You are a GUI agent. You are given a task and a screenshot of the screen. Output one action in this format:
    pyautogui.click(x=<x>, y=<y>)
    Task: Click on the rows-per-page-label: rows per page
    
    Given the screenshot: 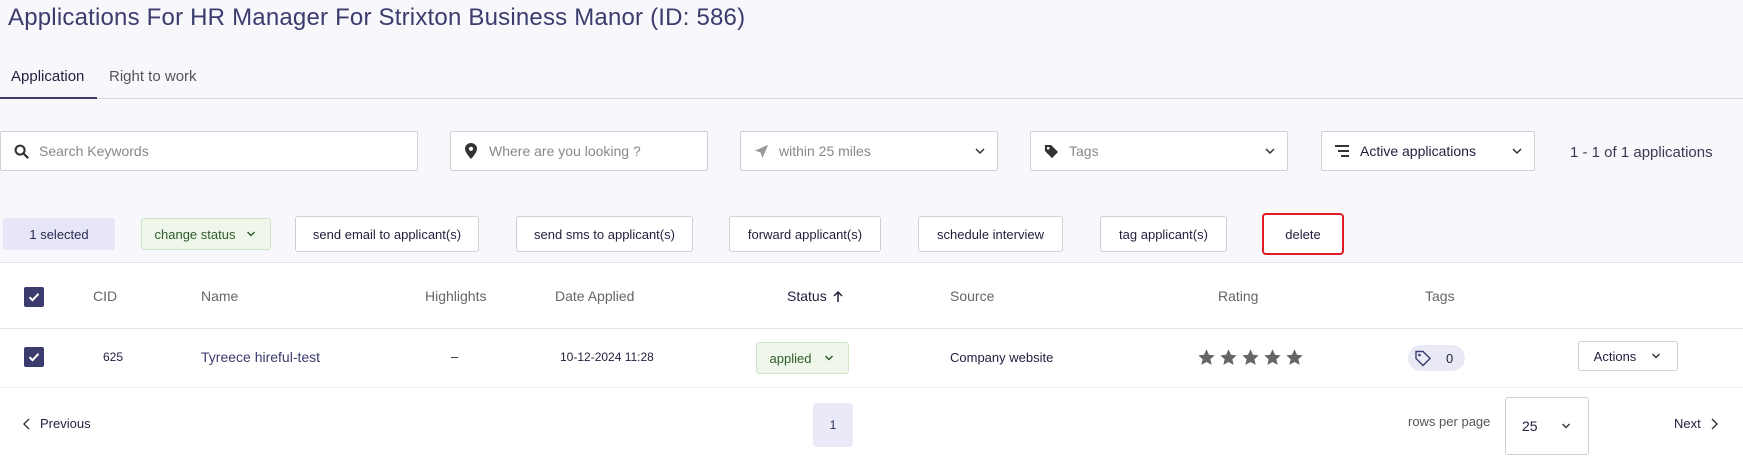 What is the action you would take?
    pyautogui.click(x=1449, y=421)
    